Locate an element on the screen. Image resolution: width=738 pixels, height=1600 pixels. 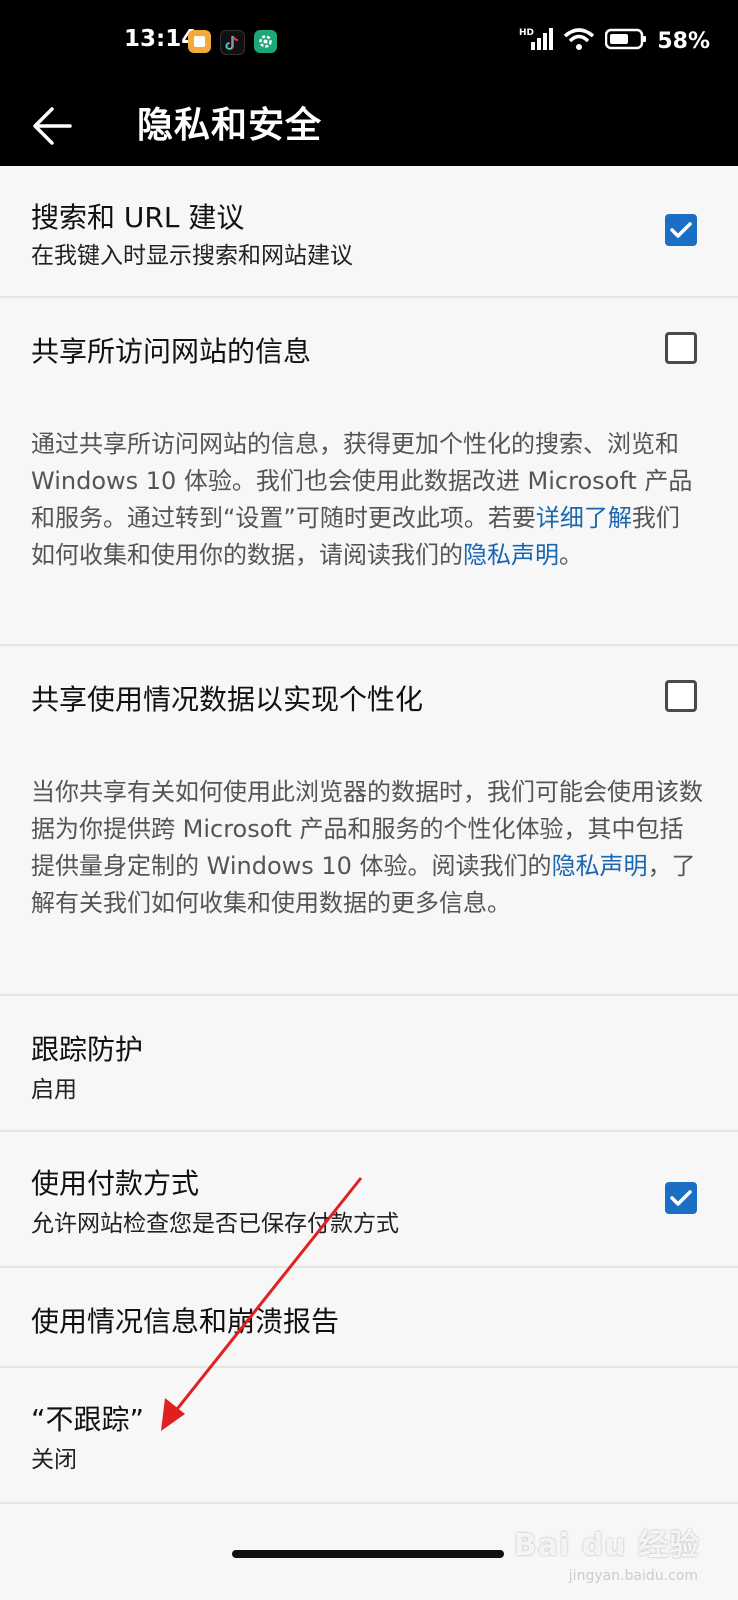
status-indicators: HD 58% is located at coordinates (614, 41).